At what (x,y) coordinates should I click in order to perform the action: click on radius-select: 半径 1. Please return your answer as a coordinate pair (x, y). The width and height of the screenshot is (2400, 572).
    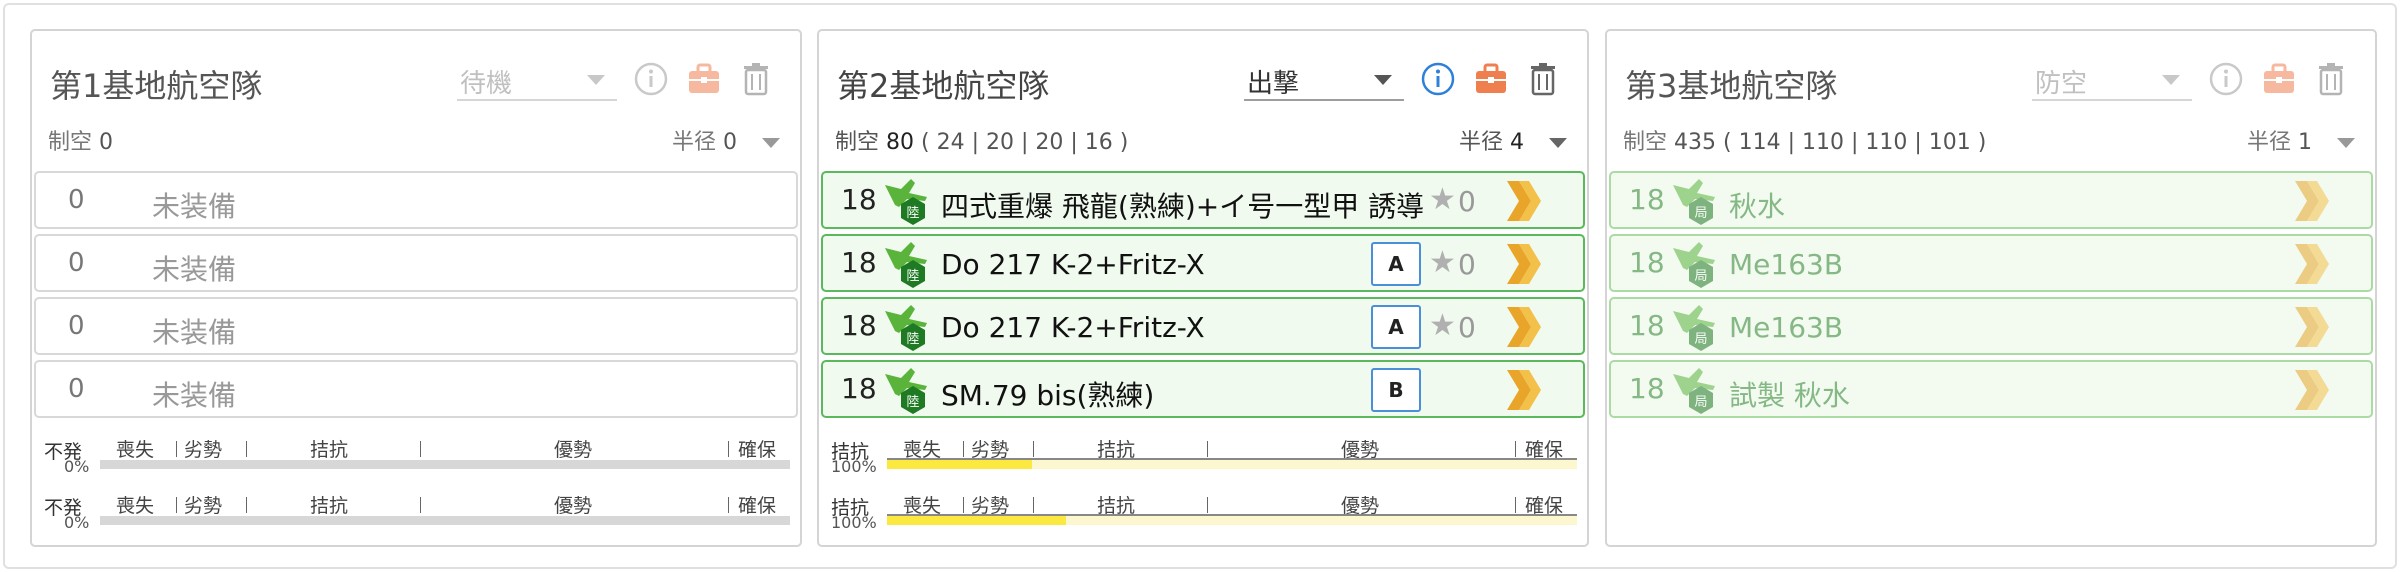
    Looking at the image, I should click on (2301, 140).